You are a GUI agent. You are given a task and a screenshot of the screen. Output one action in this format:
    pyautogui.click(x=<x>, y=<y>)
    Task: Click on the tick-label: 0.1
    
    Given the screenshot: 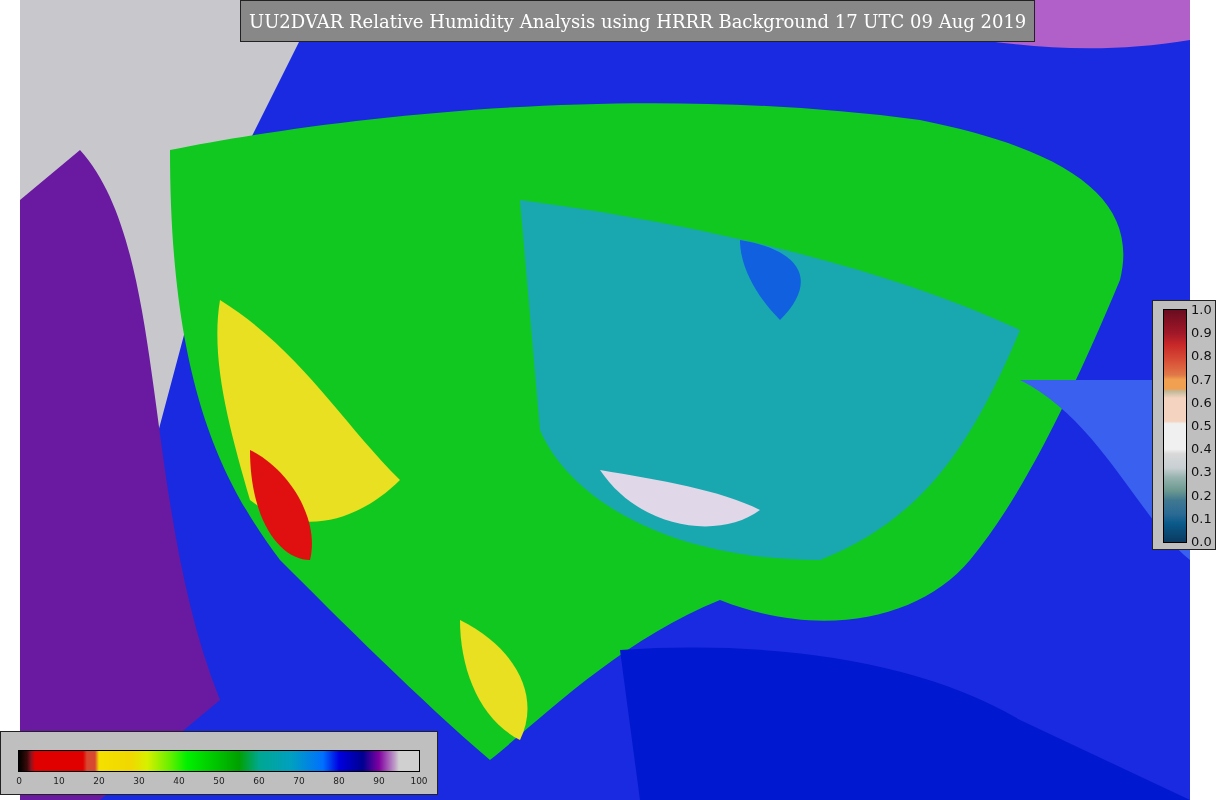 What is the action you would take?
    pyautogui.click(x=1201, y=518)
    